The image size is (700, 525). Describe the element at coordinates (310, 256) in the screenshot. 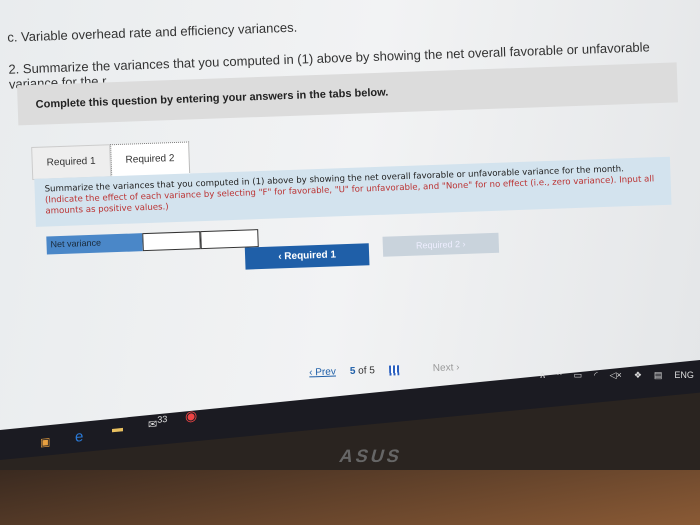

I see `prev-required-label: Required 1` at that location.